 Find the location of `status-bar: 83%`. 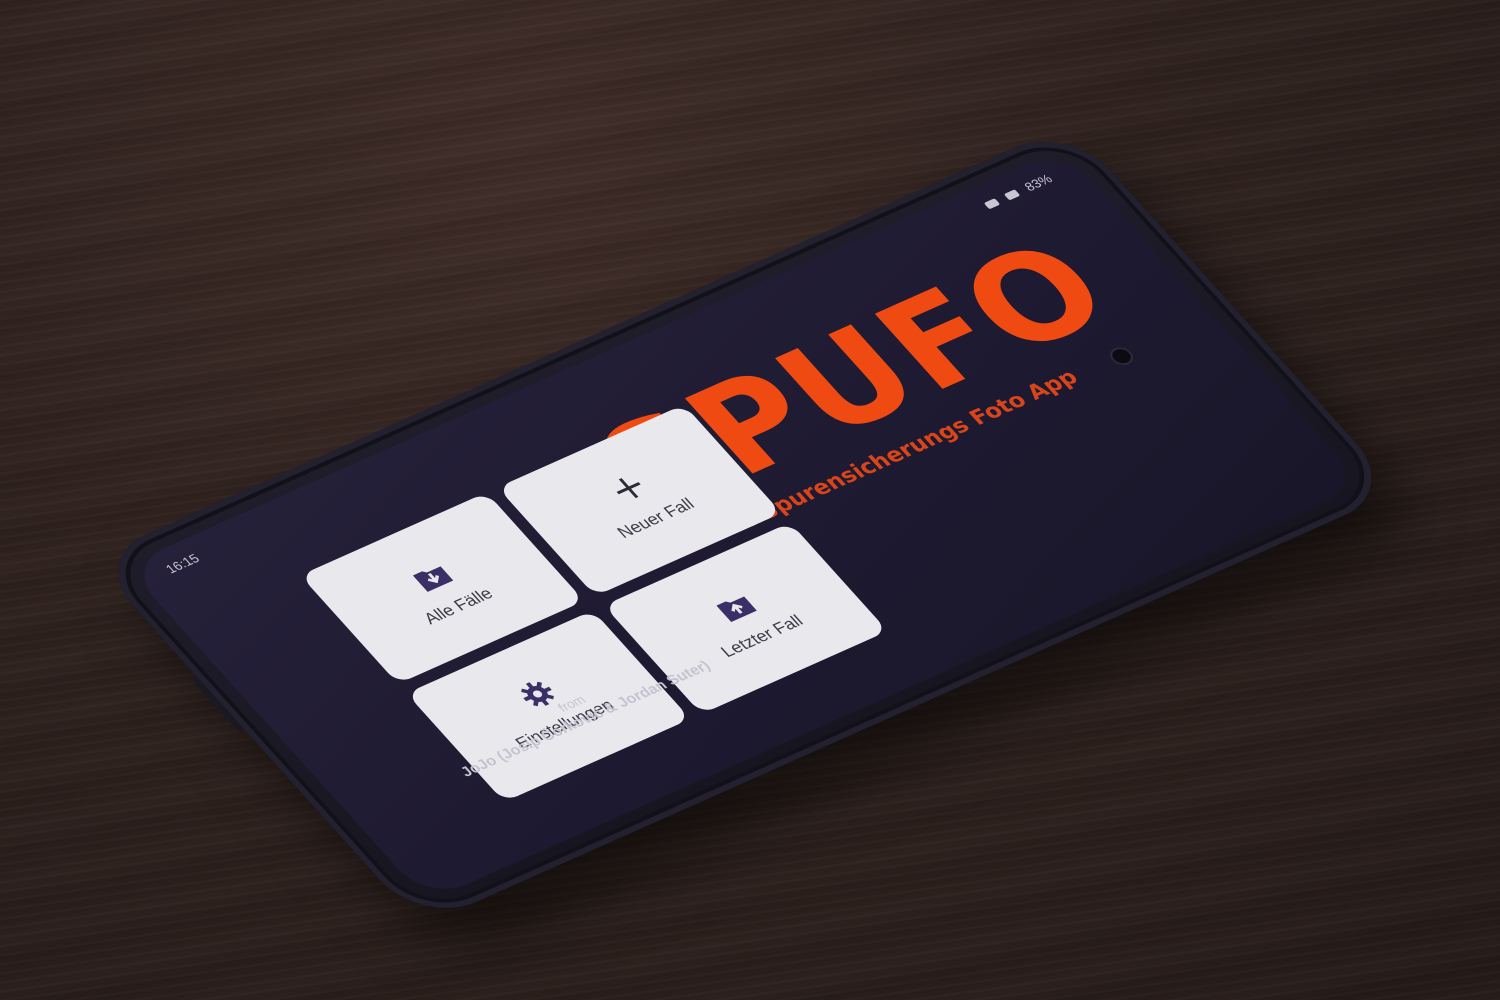

status-bar: 83% is located at coordinates (1018, 191).